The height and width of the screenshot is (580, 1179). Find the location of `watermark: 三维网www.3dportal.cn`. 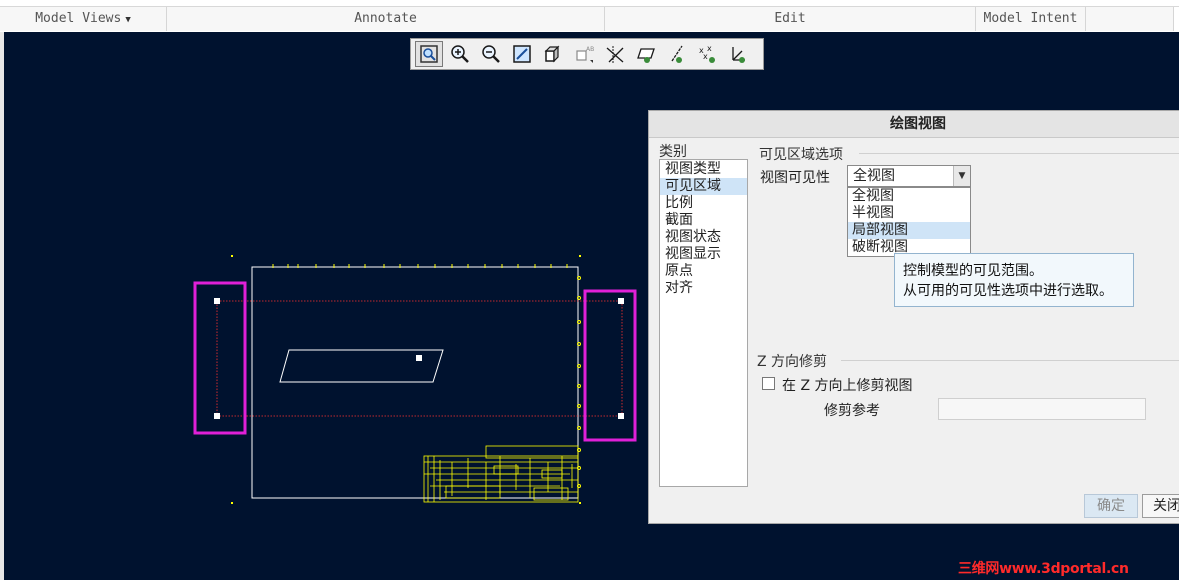

watermark: 三维网www.3dportal.cn is located at coordinates (1043, 569).